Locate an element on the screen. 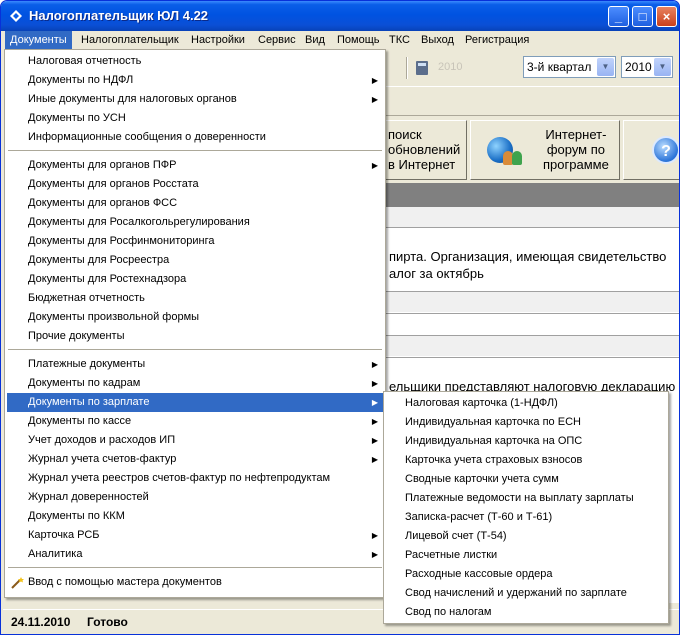 The image size is (680, 635). menu-item-label: Документы для органов Росстата is located at coordinates (113, 184).